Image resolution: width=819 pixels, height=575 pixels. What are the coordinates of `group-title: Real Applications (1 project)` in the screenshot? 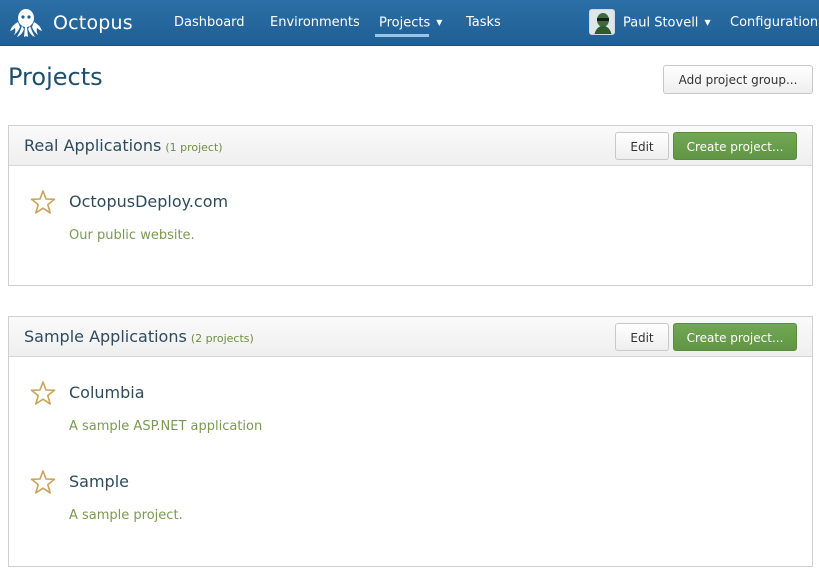 It's located at (123, 145).